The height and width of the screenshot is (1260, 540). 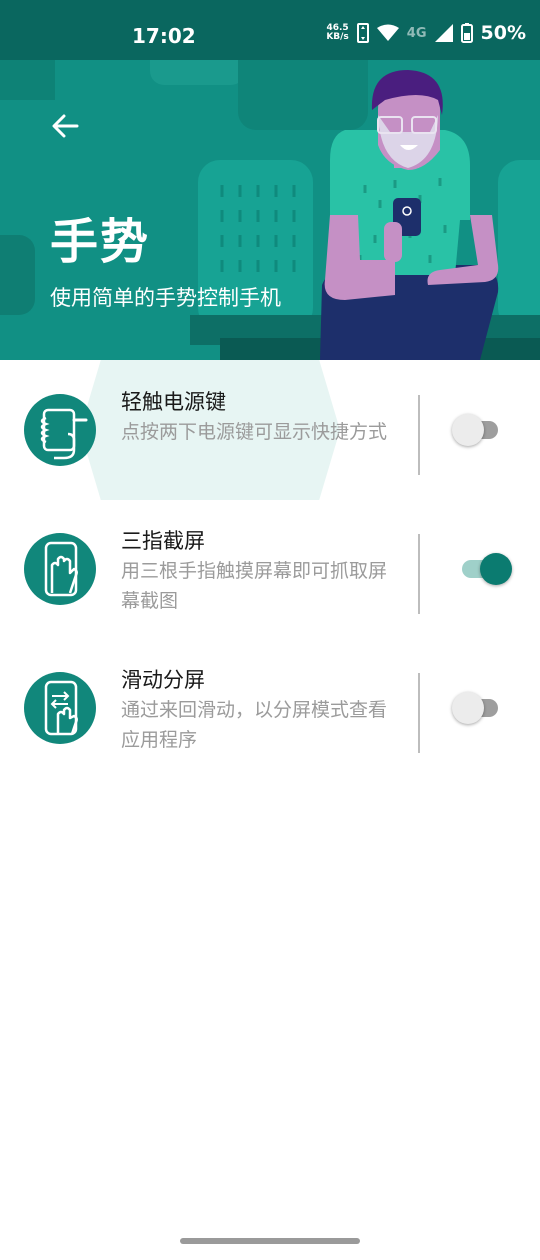 I want to click on gesture-item-three-finger-screenshot: 三指截屏 用三根手指触摸屏幕即可抓取屏幕截图, so click(x=270, y=568).